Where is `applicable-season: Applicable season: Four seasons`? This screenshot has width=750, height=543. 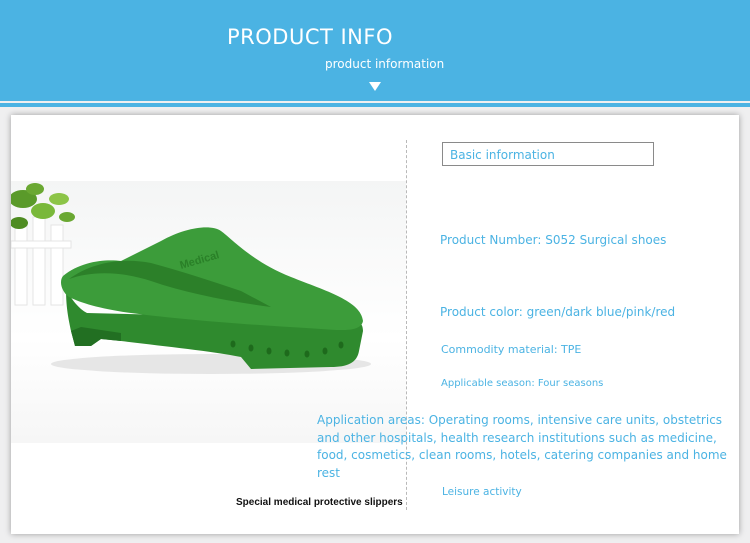
applicable-season: Applicable season: Four seasons is located at coordinates (522, 383).